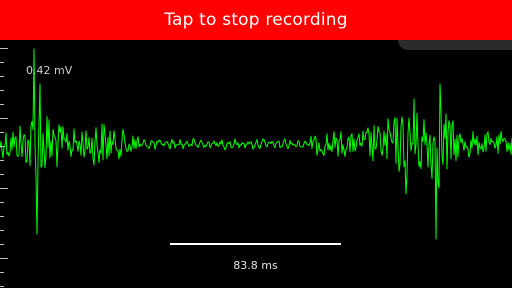  Describe the element at coordinates (255, 244) in the screenshot. I see `time-scale-bar` at that location.